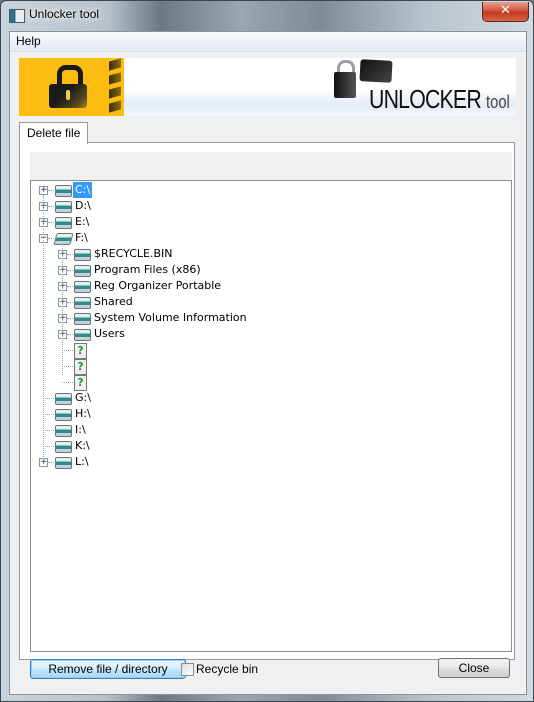 The height and width of the screenshot is (702, 534). I want to click on tree-node-label: L:\, so click(82, 462).